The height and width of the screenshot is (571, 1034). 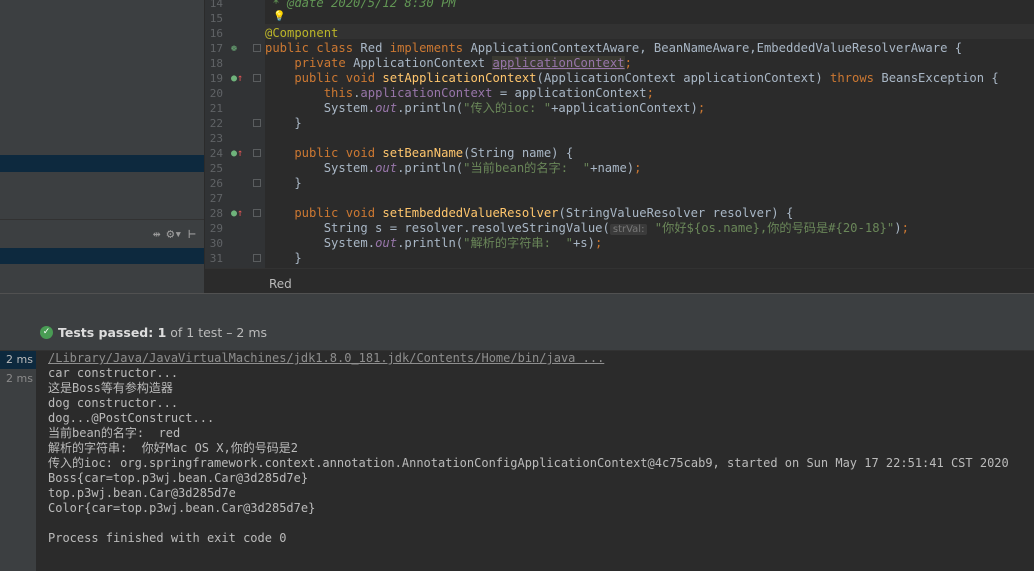 I want to click on line-number: 31, so click(x=216, y=258).